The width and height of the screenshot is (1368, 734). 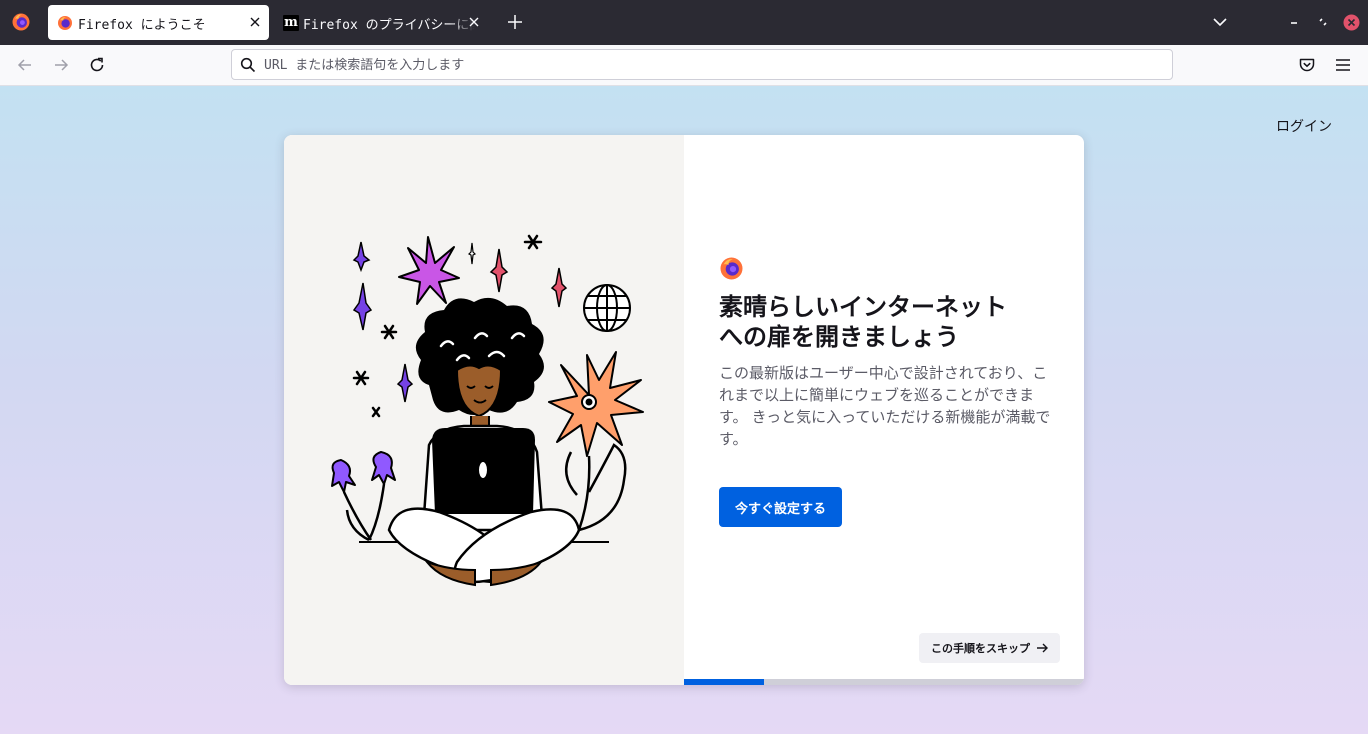 What do you see at coordinates (389, 25) in the screenshot?
I see `tab-title: Firefox のプライバシーに関する通知` at bounding box center [389, 25].